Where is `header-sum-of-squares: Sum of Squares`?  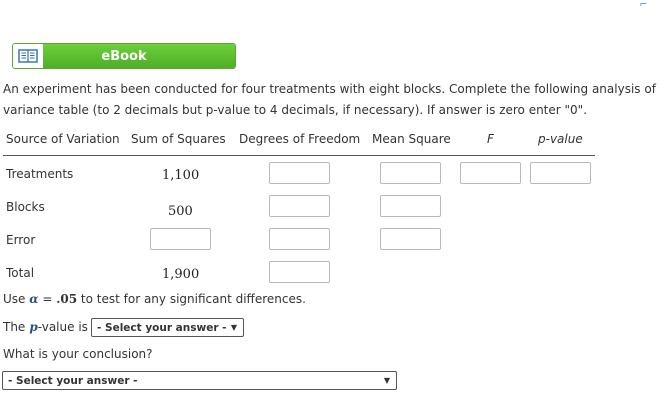 header-sum-of-squares: Sum of Squares is located at coordinates (178, 139).